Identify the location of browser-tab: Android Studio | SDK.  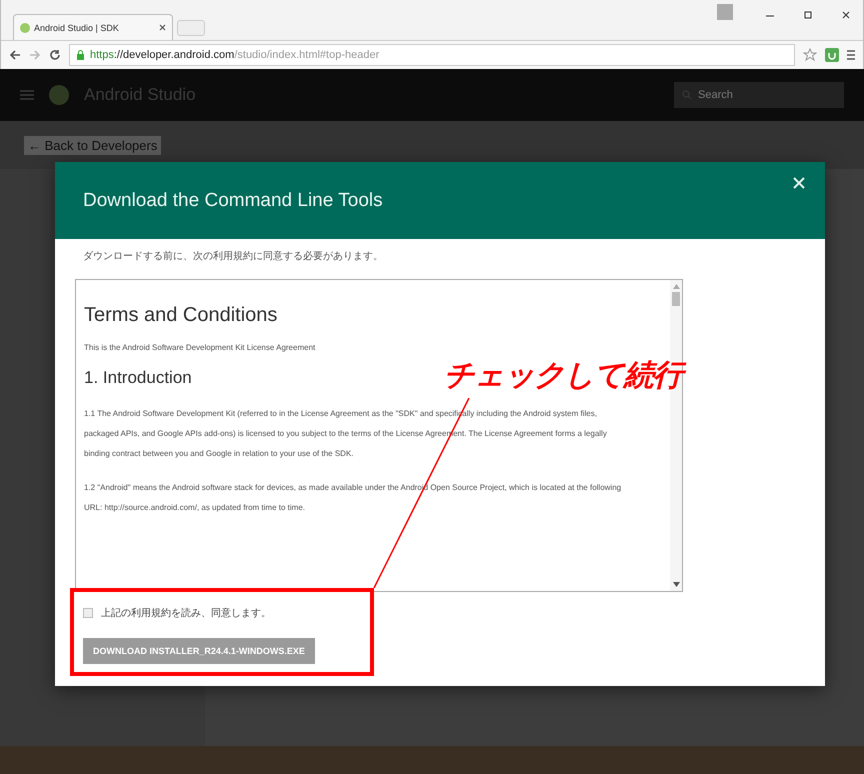
(93, 27).